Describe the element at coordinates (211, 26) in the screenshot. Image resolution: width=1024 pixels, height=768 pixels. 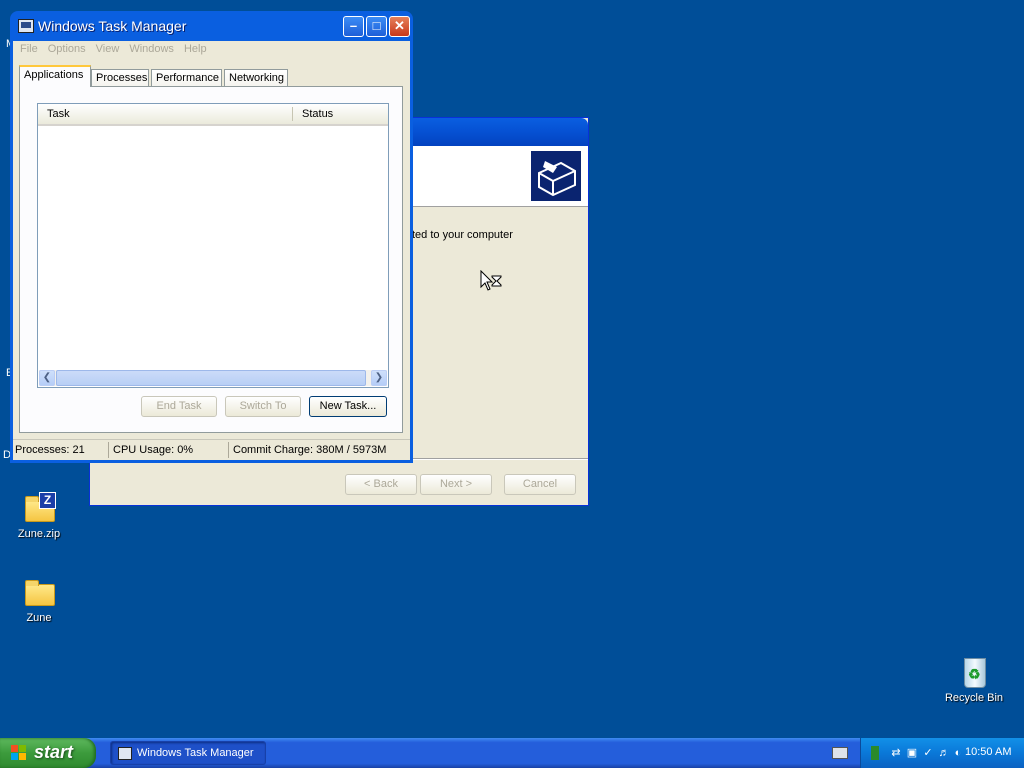
I see `task-manager-titlebar: Windows Task Manager – □ ✕` at that location.